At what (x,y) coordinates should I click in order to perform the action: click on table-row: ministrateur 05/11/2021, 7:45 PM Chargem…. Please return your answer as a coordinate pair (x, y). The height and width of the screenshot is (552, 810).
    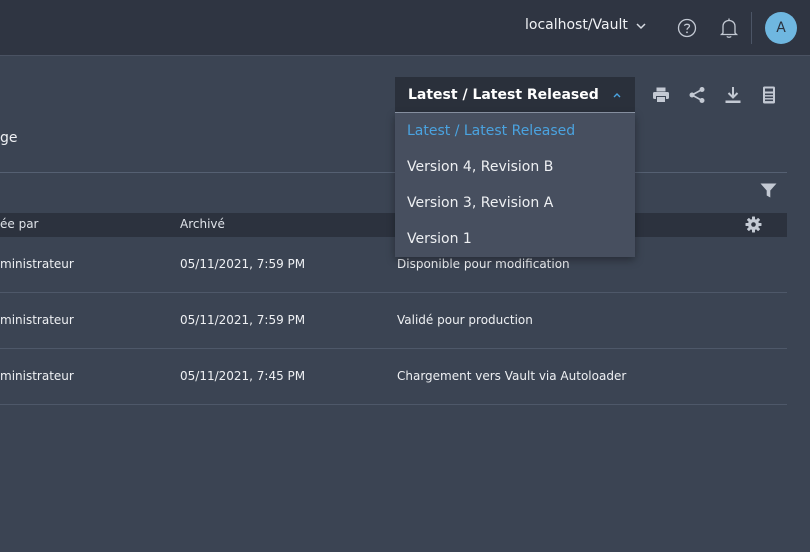
    Looking at the image, I should click on (393, 377).